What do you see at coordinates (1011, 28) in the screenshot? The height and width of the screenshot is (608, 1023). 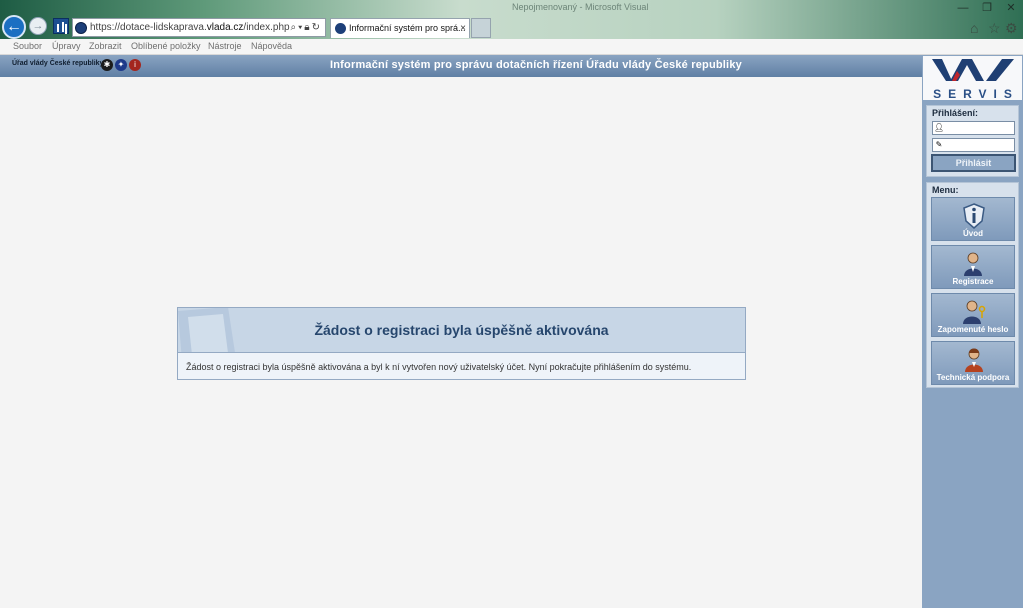 I see `settings-gear-icon: ⚙` at bounding box center [1011, 28].